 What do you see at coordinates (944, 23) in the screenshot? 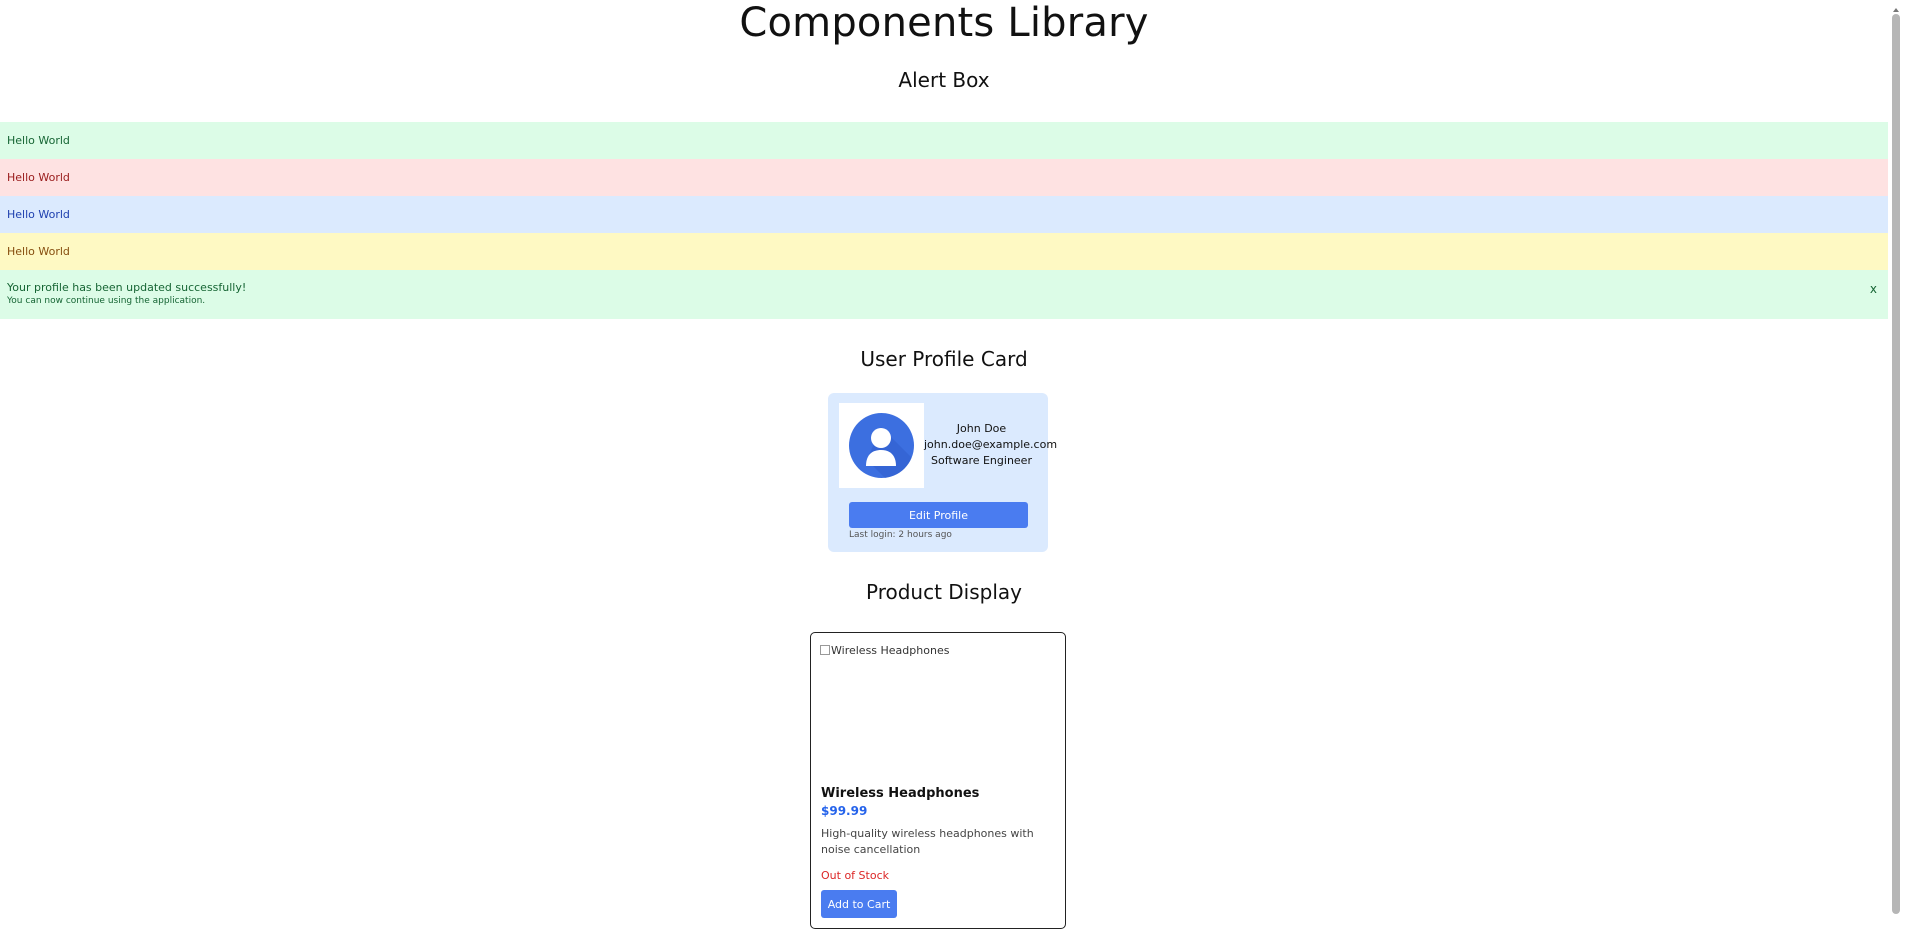
I see `page-title: Components Library` at bounding box center [944, 23].